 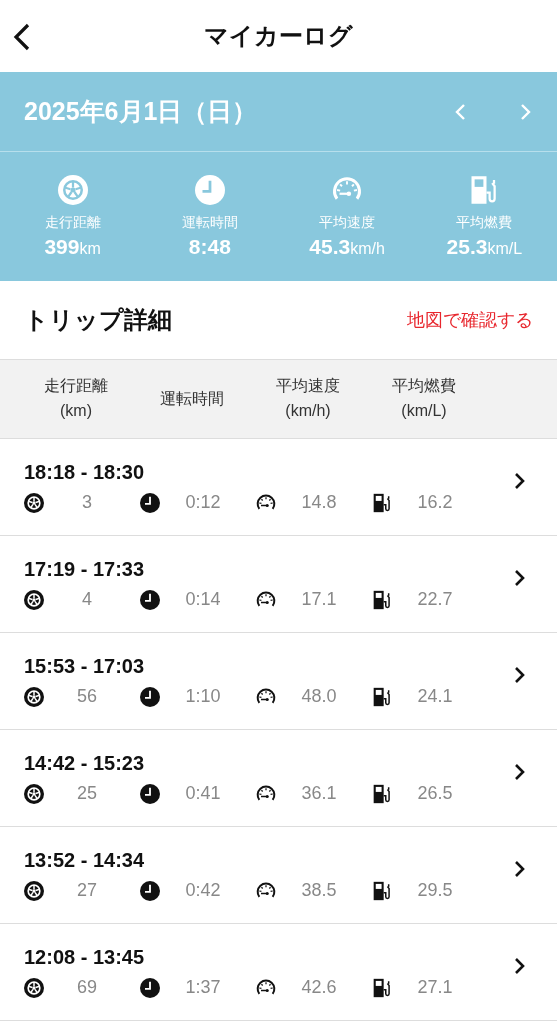 What do you see at coordinates (141, 111) in the screenshot?
I see `date-label: 2025年6月1日（日）` at bounding box center [141, 111].